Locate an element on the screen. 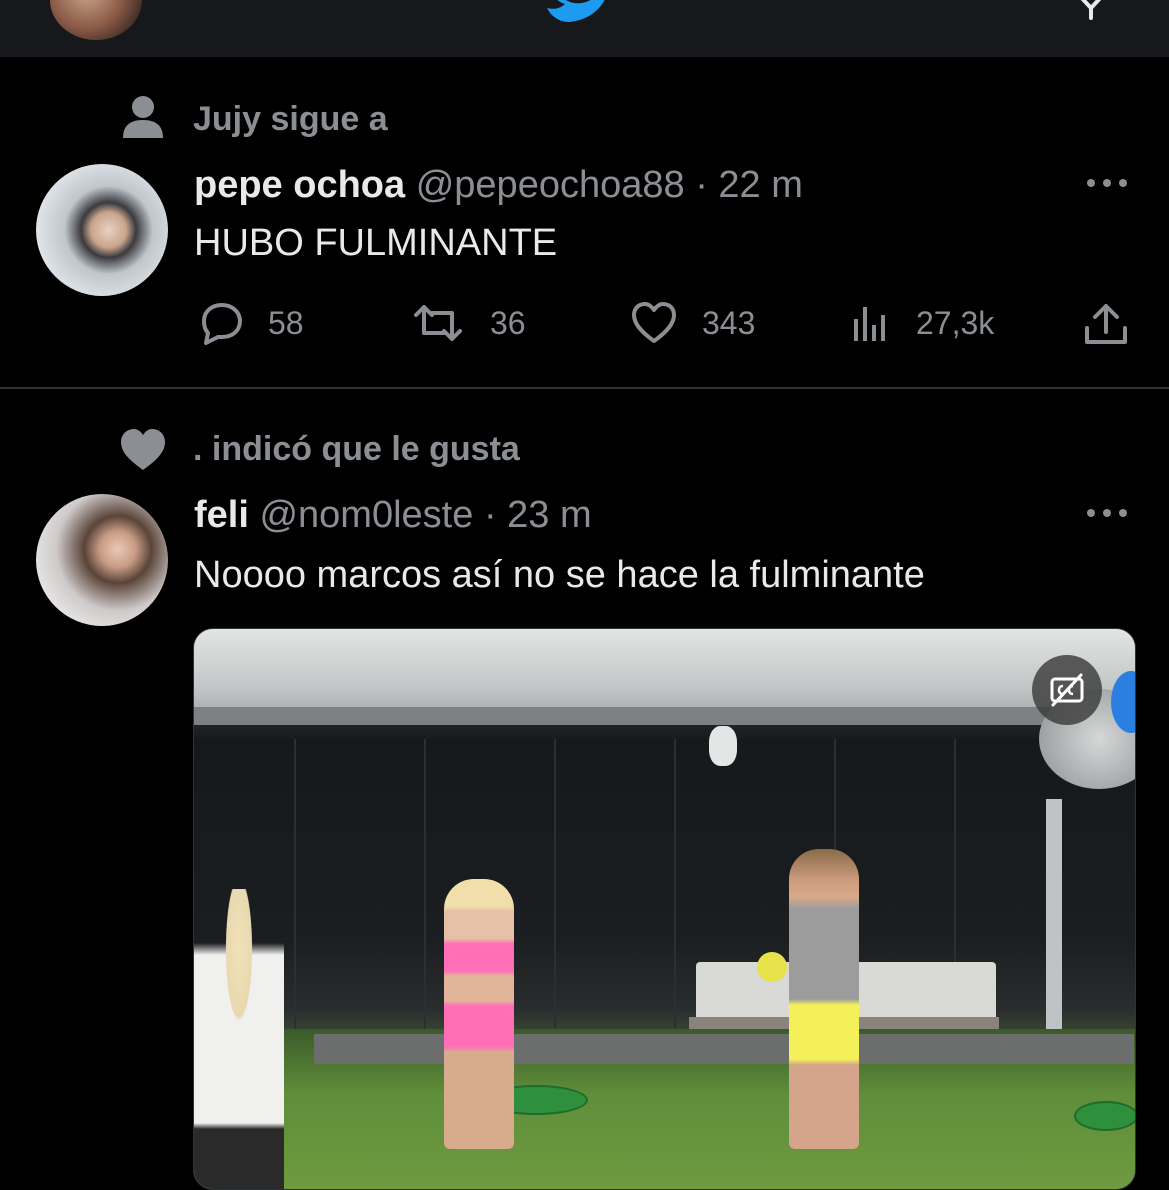 The width and height of the screenshot is (1169, 1190). tweet-timestamp: 23 m is located at coordinates (549, 515).